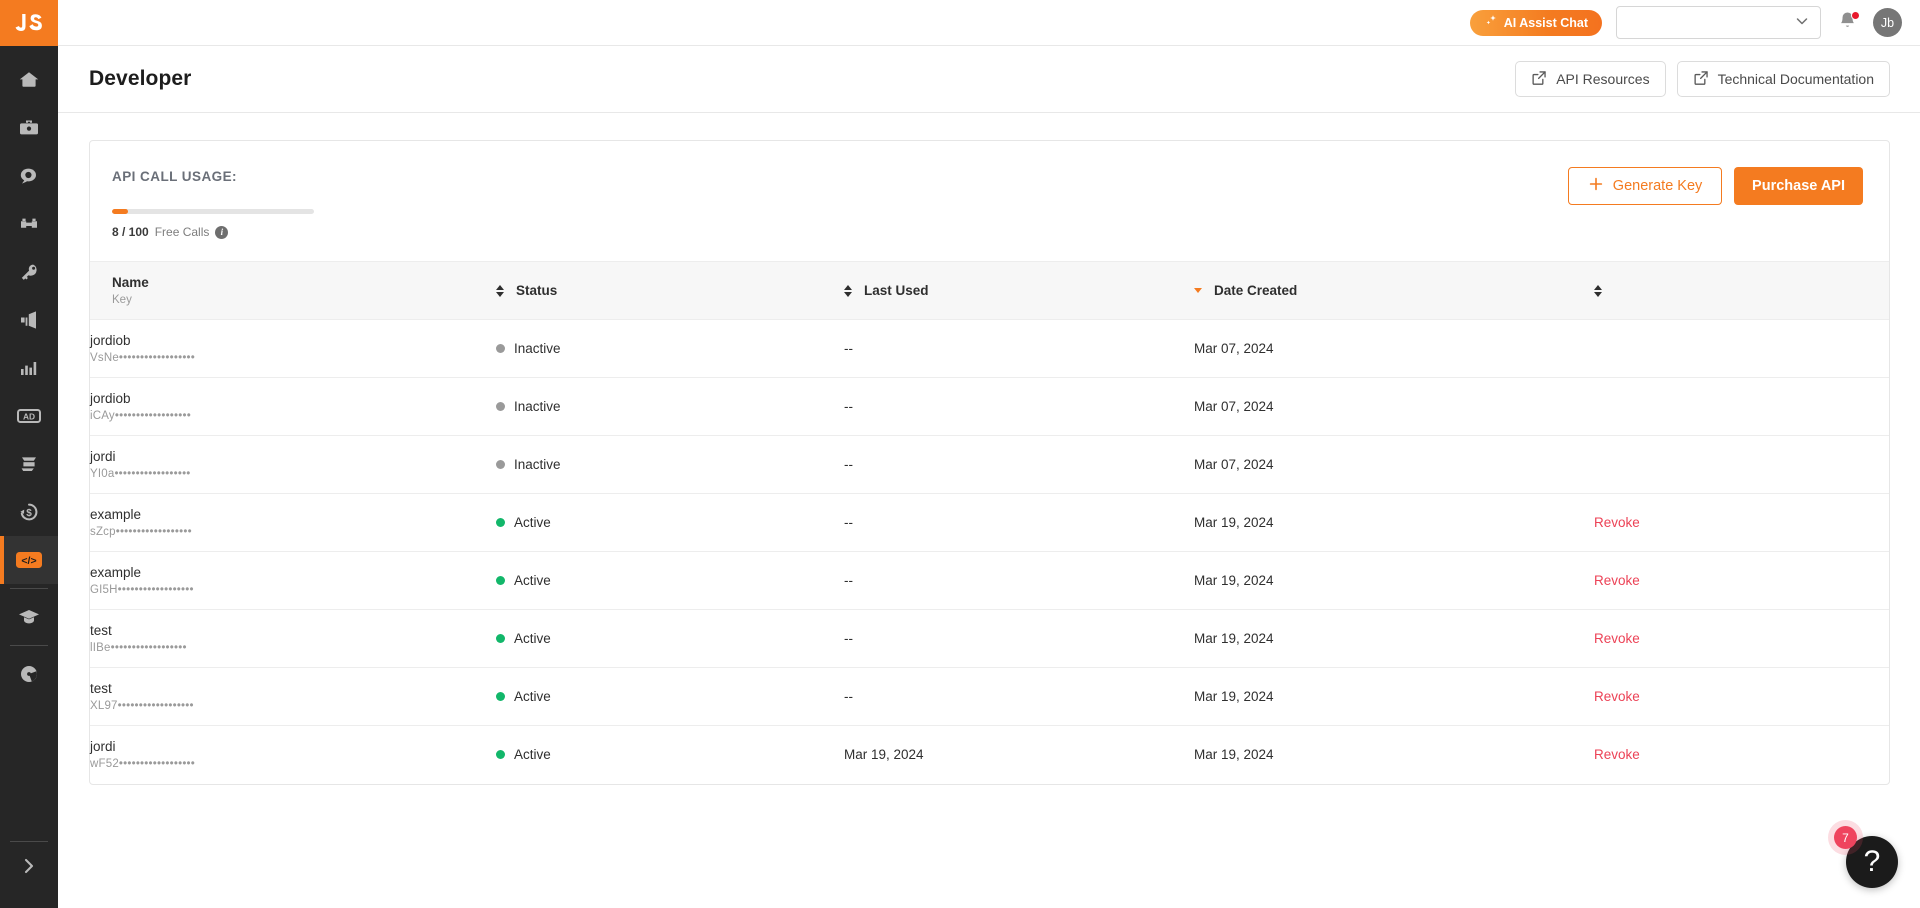 Image resolution: width=1920 pixels, height=908 pixels. What do you see at coordinates (1598, 294) in the screenshot?
I see `sort-descending-arrow` at bounding box center [1598, 294].